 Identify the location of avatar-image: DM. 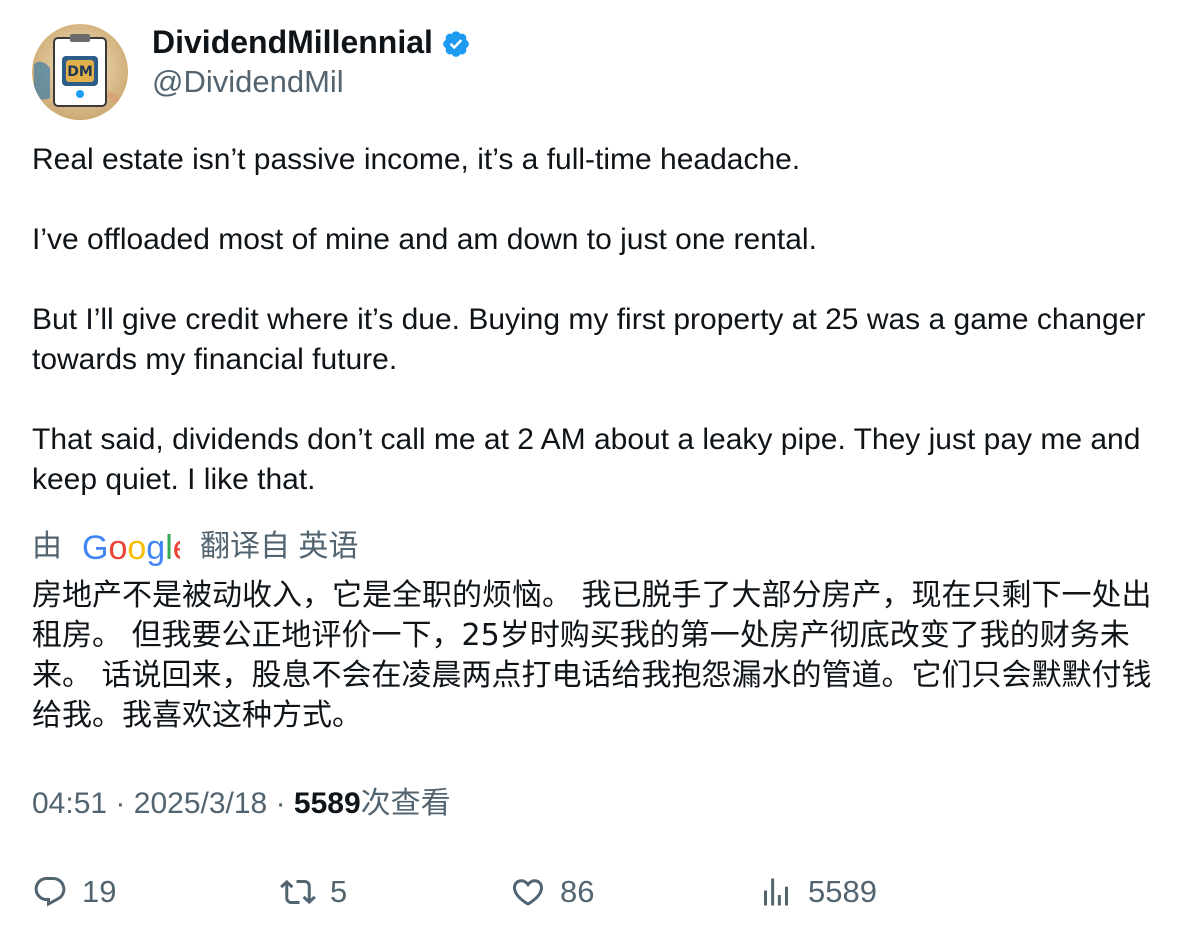
(80, 72).